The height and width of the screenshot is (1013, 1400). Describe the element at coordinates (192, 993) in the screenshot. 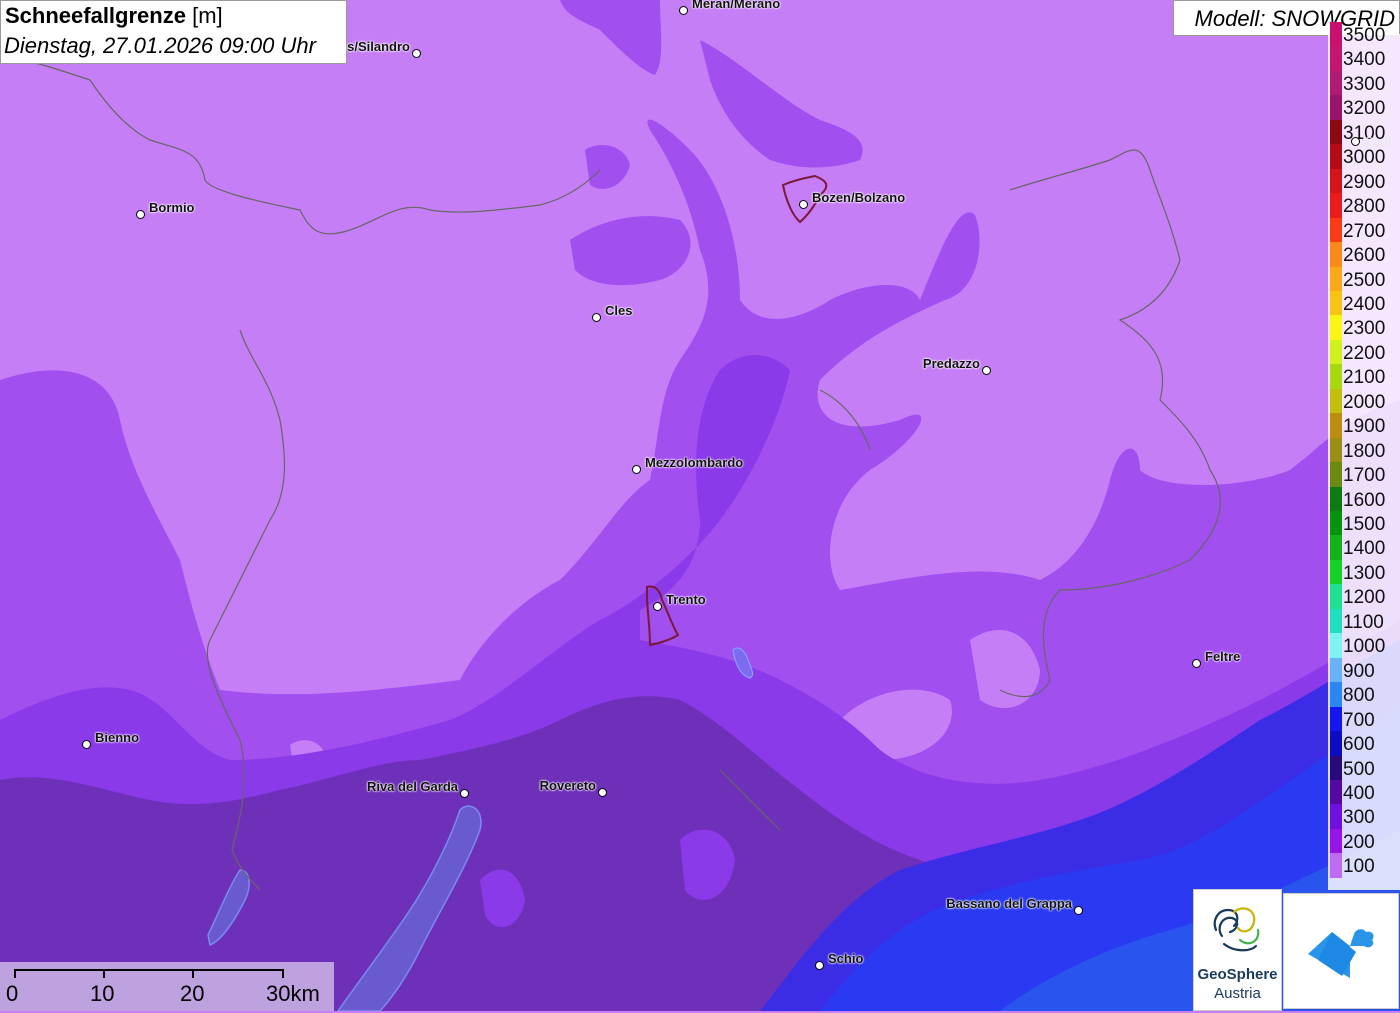

I see `scale-label: 20` at that location.